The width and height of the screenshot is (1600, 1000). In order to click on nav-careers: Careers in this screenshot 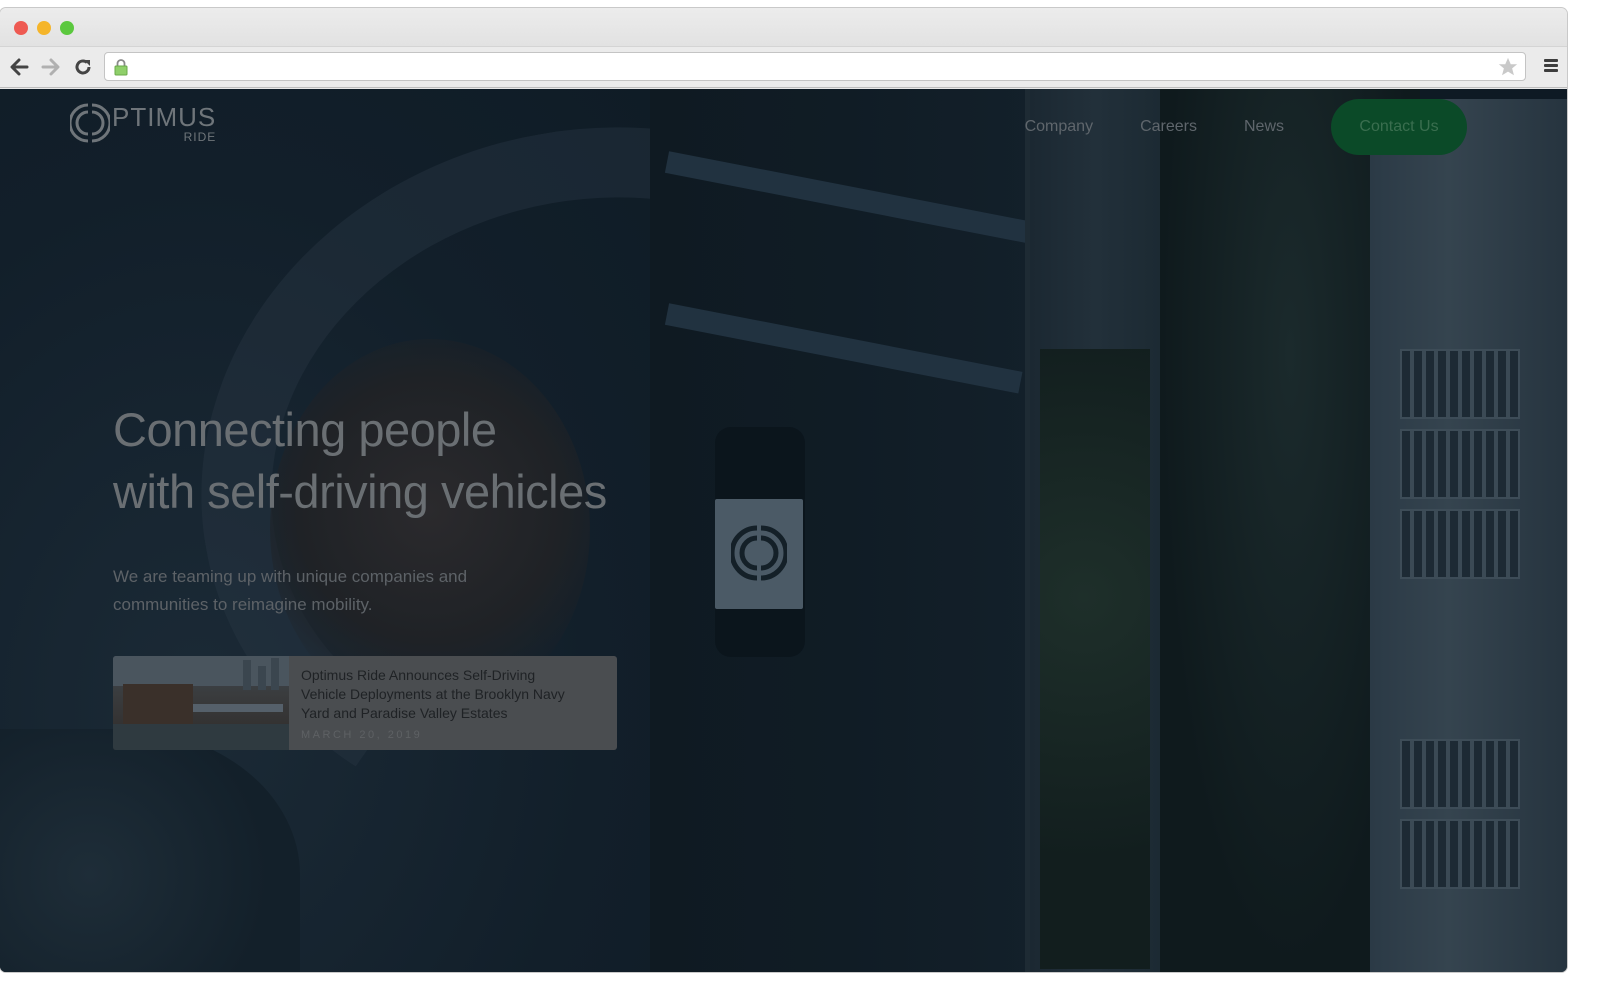, I will do `click(1168, 127)`.